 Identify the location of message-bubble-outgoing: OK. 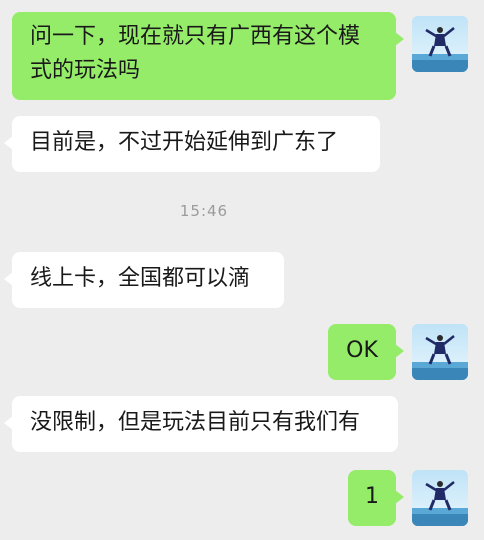
(366, 352).